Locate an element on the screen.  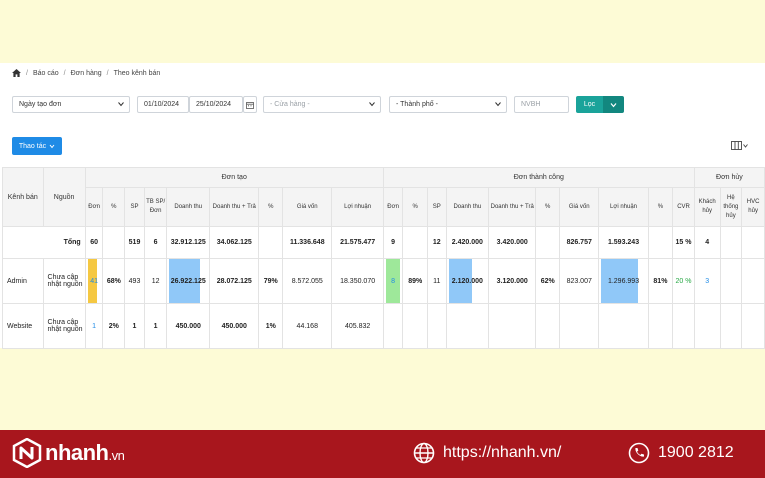
brand-suffix: .vn is located at coordinates (116, 455).